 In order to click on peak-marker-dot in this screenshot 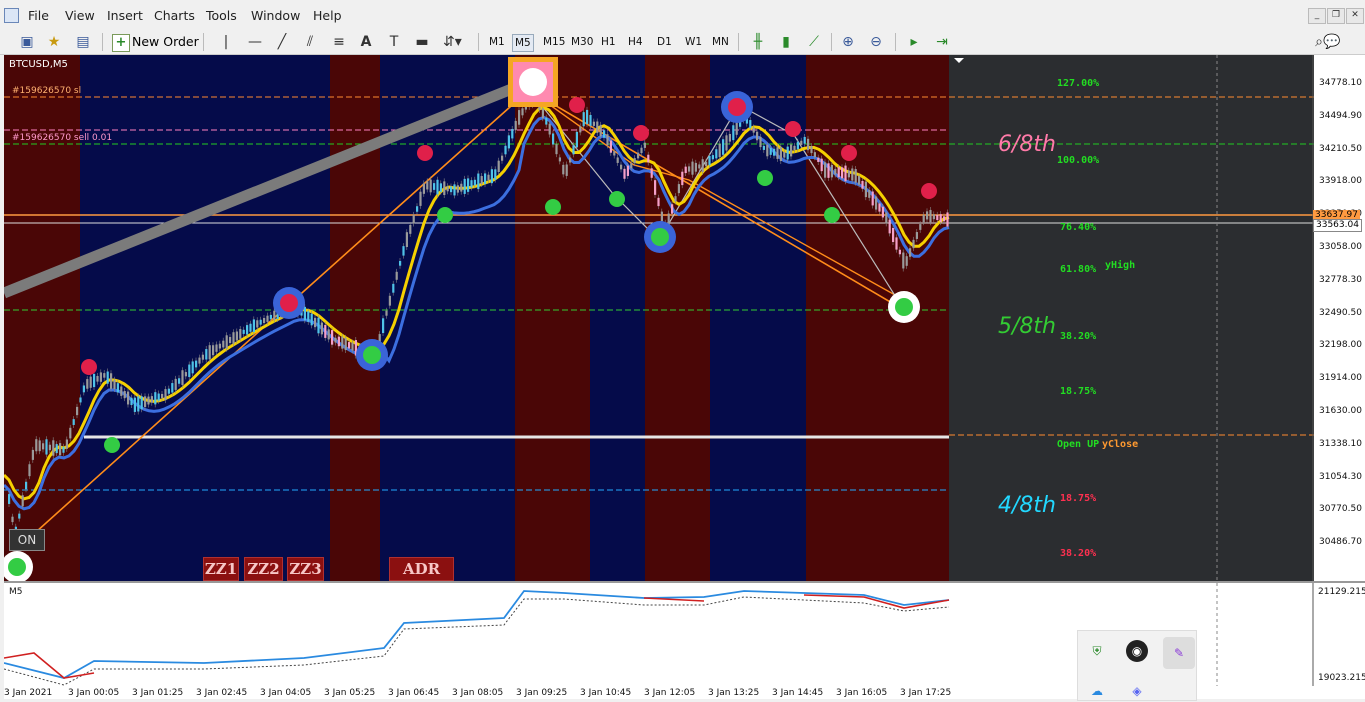, I will do `click(533, 82)`.